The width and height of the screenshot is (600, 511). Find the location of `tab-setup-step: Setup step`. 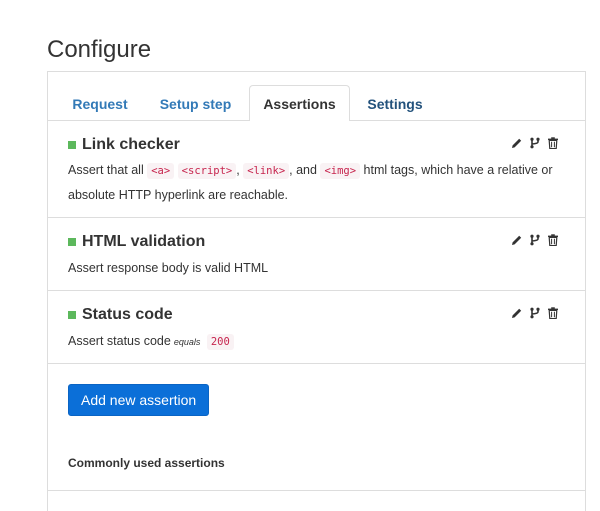

tab-setup-step: Setup step is located at coordinates (195, 103).